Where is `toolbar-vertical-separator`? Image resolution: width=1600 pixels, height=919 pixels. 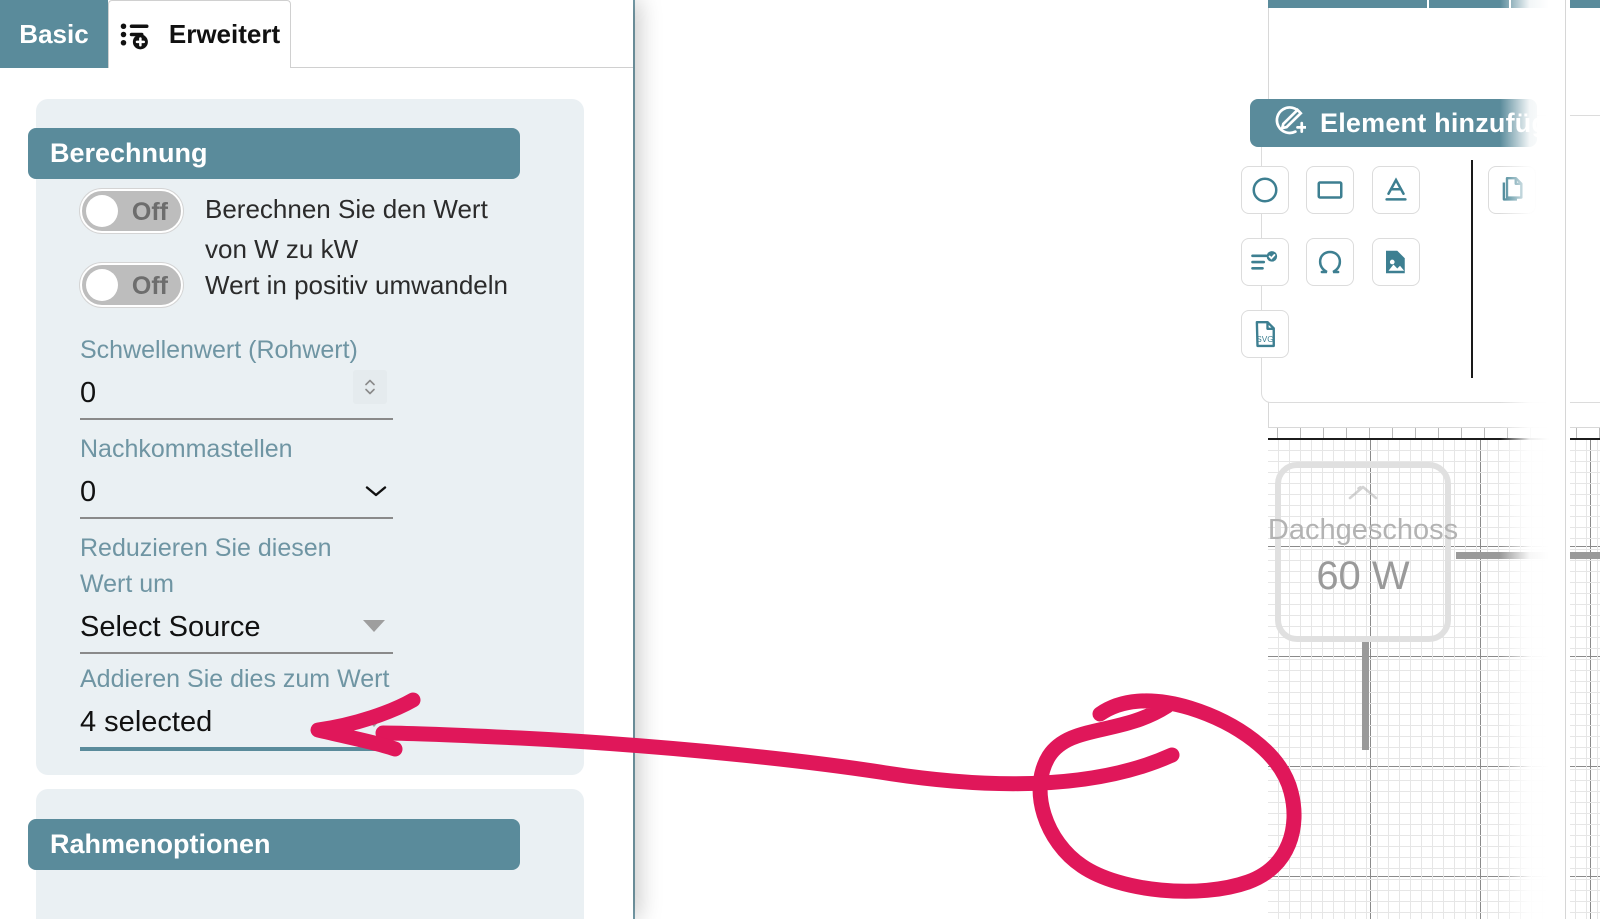 toolbar-vertical-separator is located at coordinates (1472, 269).